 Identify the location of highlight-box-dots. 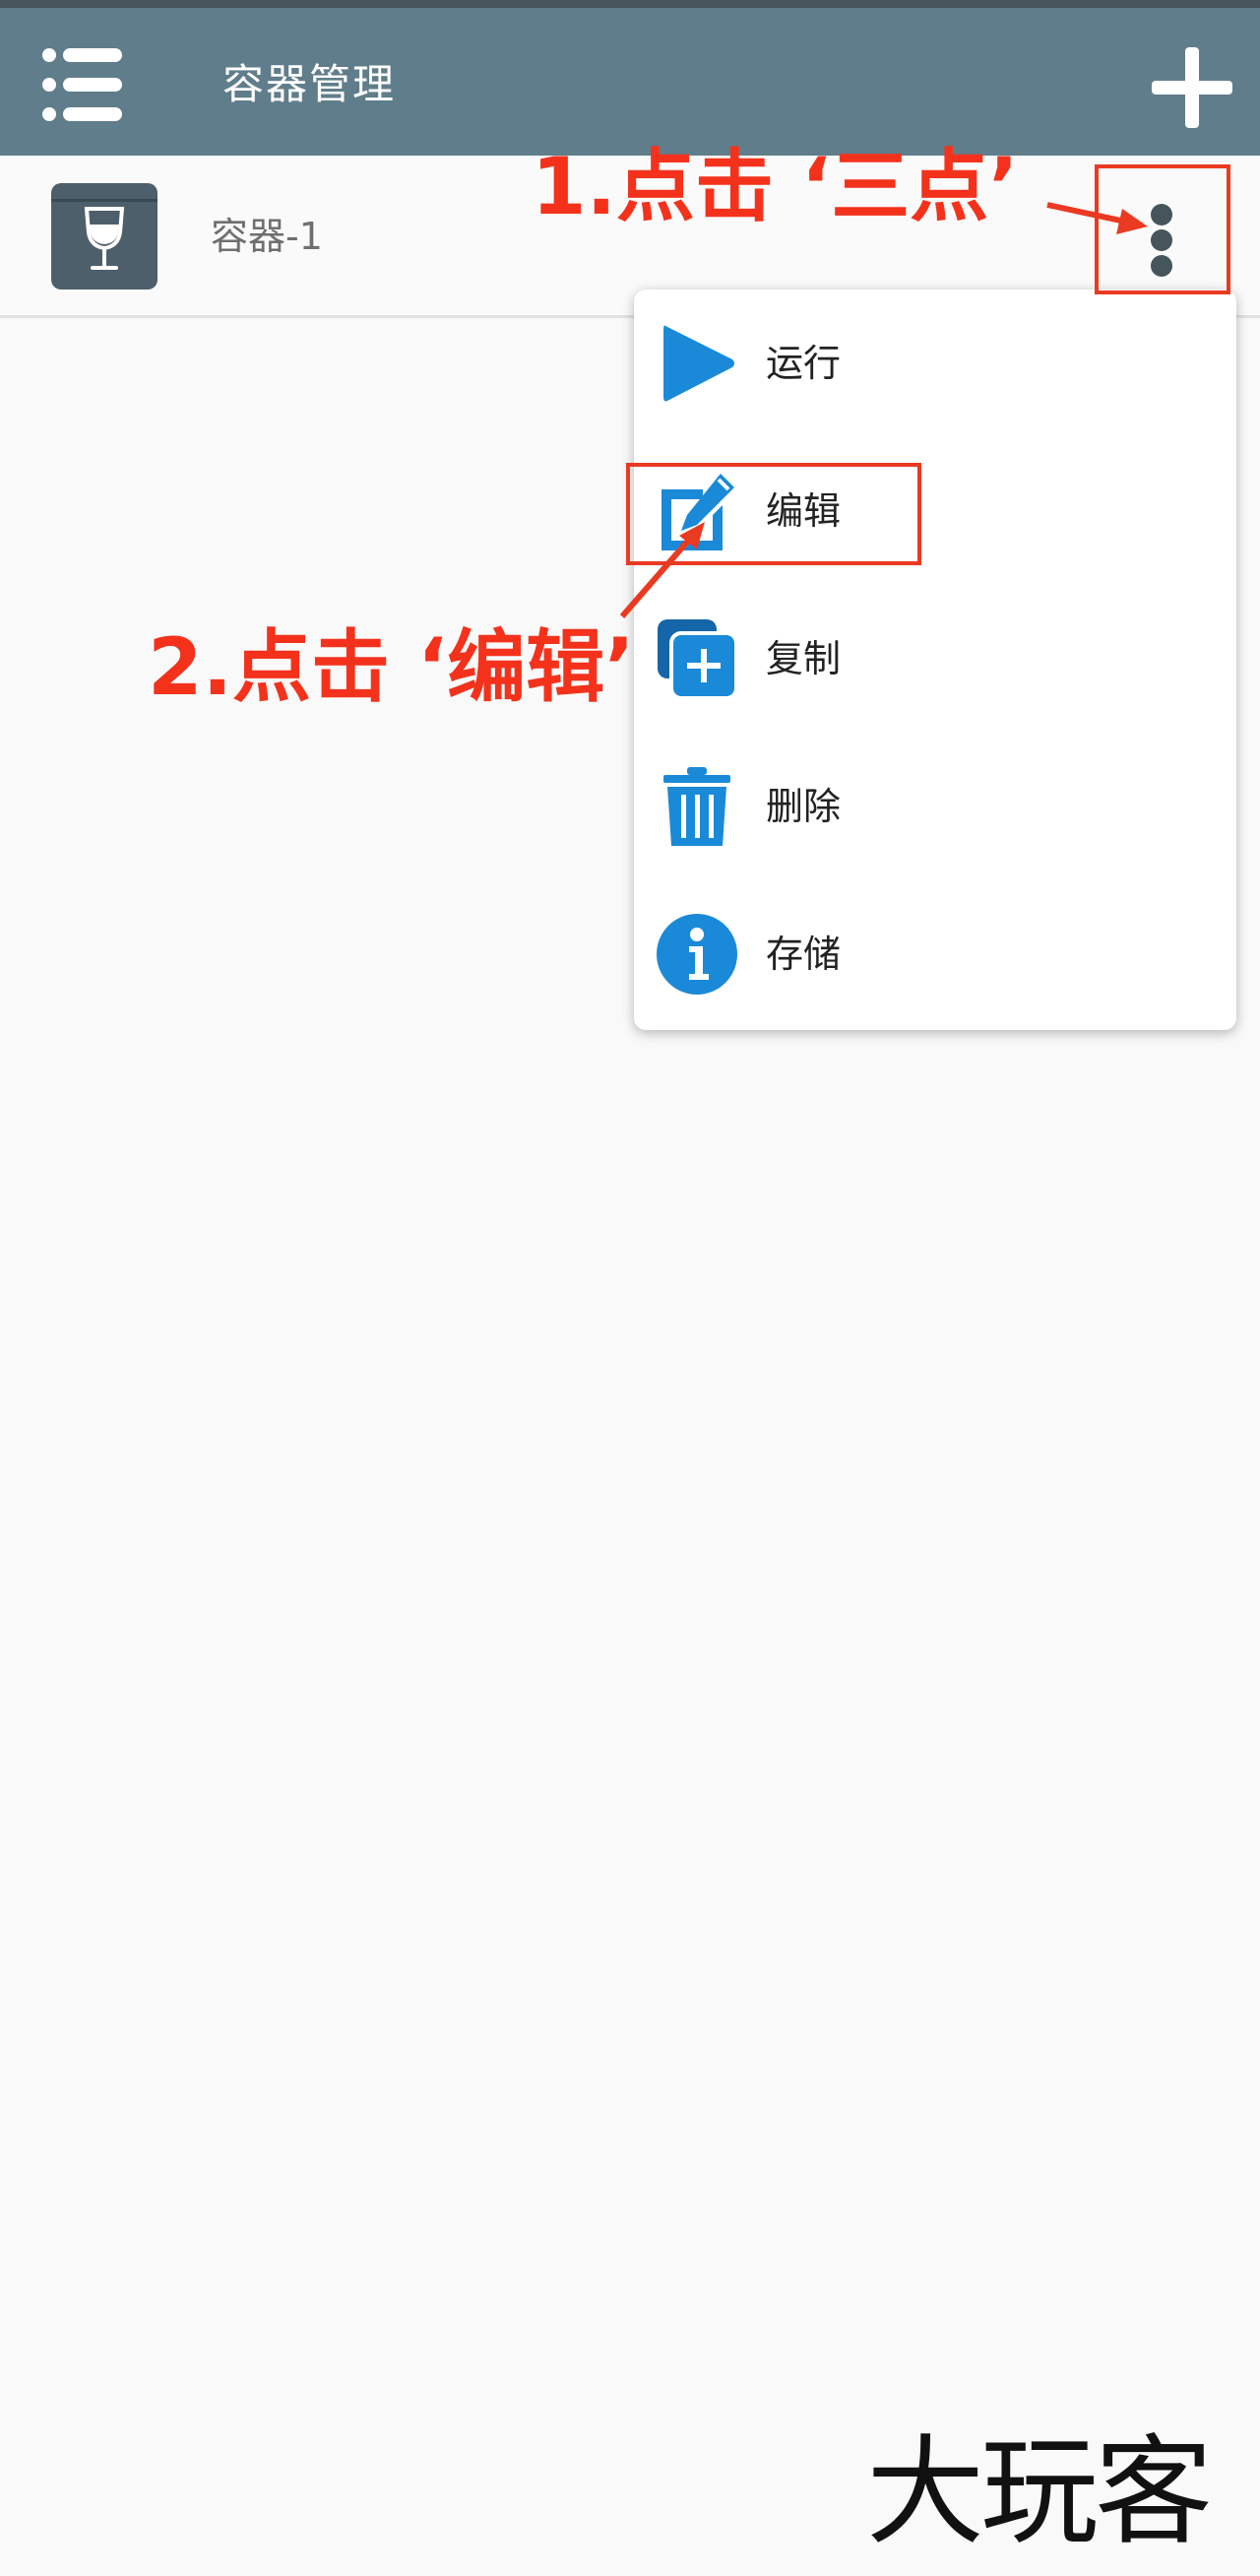
(1162, 229).